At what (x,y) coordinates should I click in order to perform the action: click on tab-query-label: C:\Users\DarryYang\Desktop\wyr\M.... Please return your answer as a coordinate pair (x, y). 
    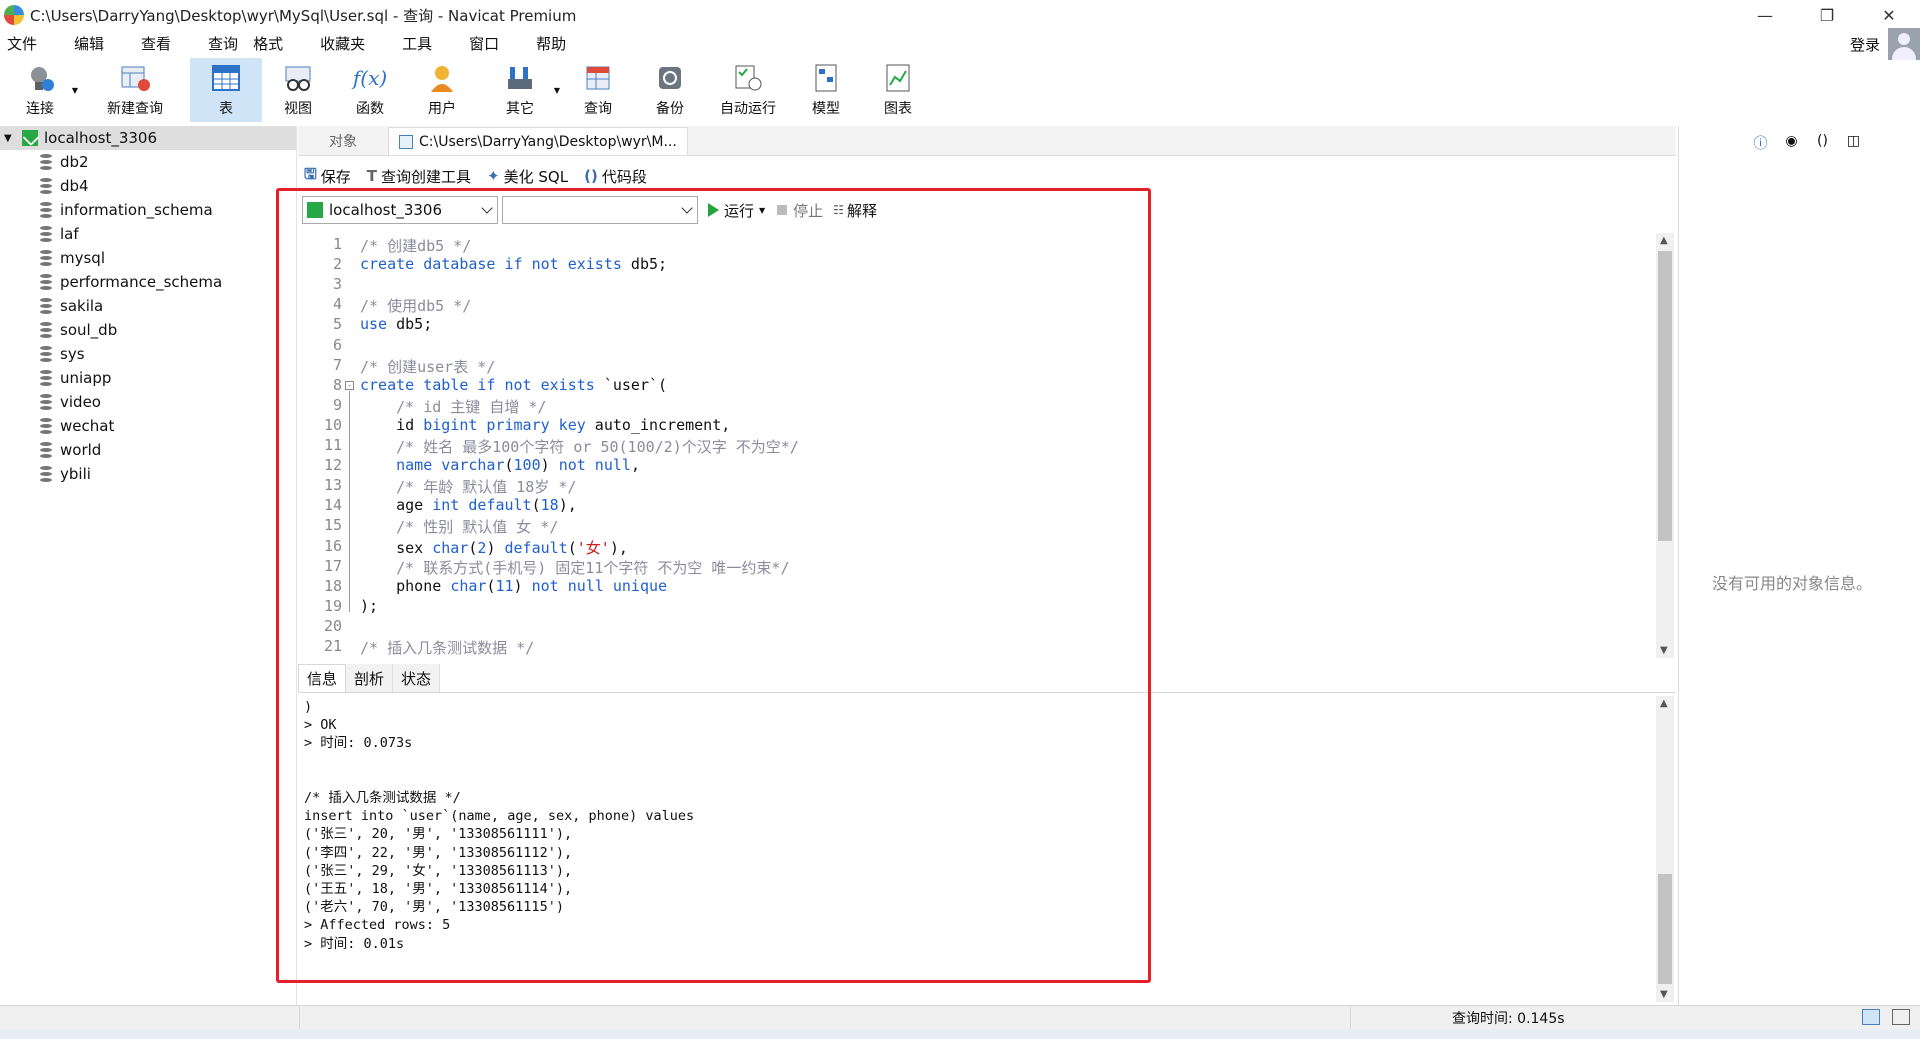
    Looking at the image, I should click on (548, 141).